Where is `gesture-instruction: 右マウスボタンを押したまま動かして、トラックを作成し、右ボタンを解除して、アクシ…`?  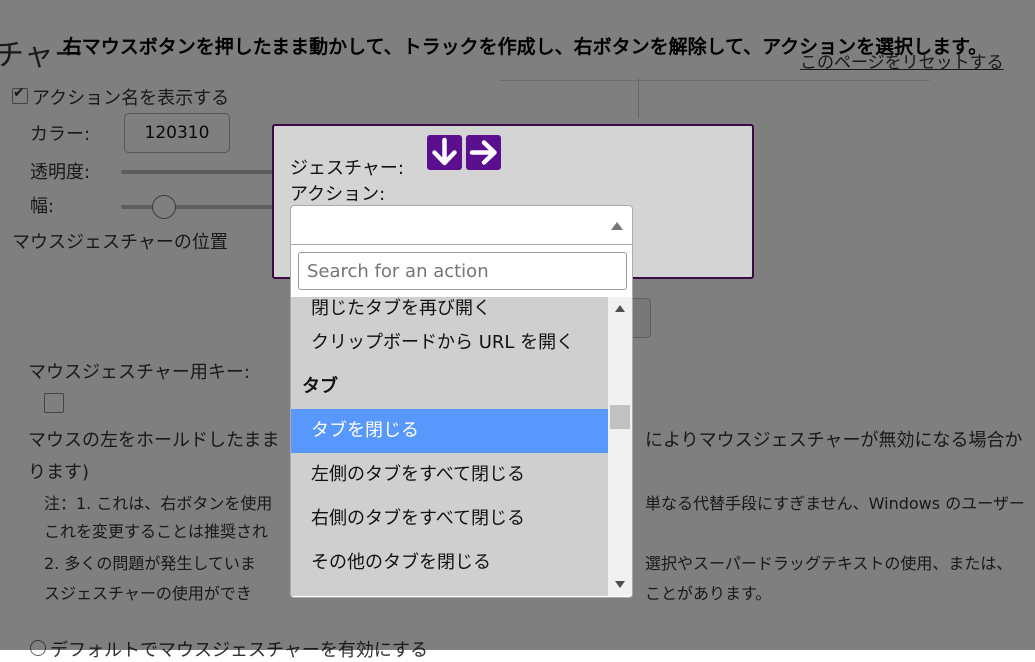
gesture-instruction: 右マウスボタンを押したまま動かして、トラックを作成し、右ボタンを解除して、アクシ… is located at coordinates (525, 47).